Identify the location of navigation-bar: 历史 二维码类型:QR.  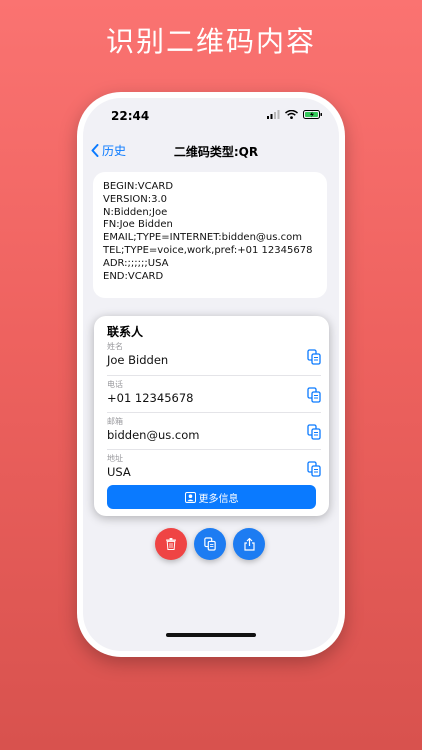
(211, 150).